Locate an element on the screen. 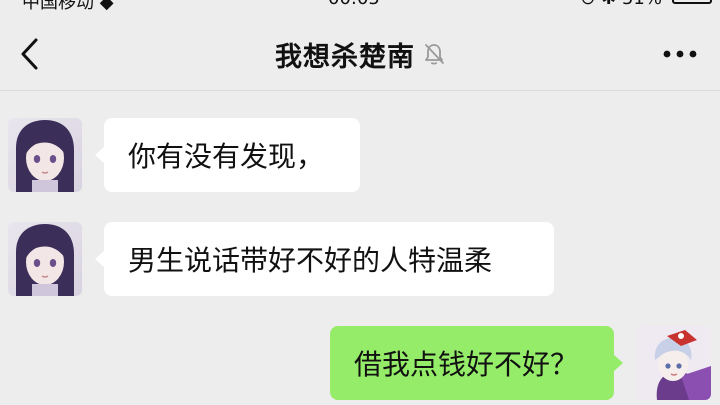 This screenshot has width=720, height=405. bell-muted-icon is located at coordinates (434, 54).